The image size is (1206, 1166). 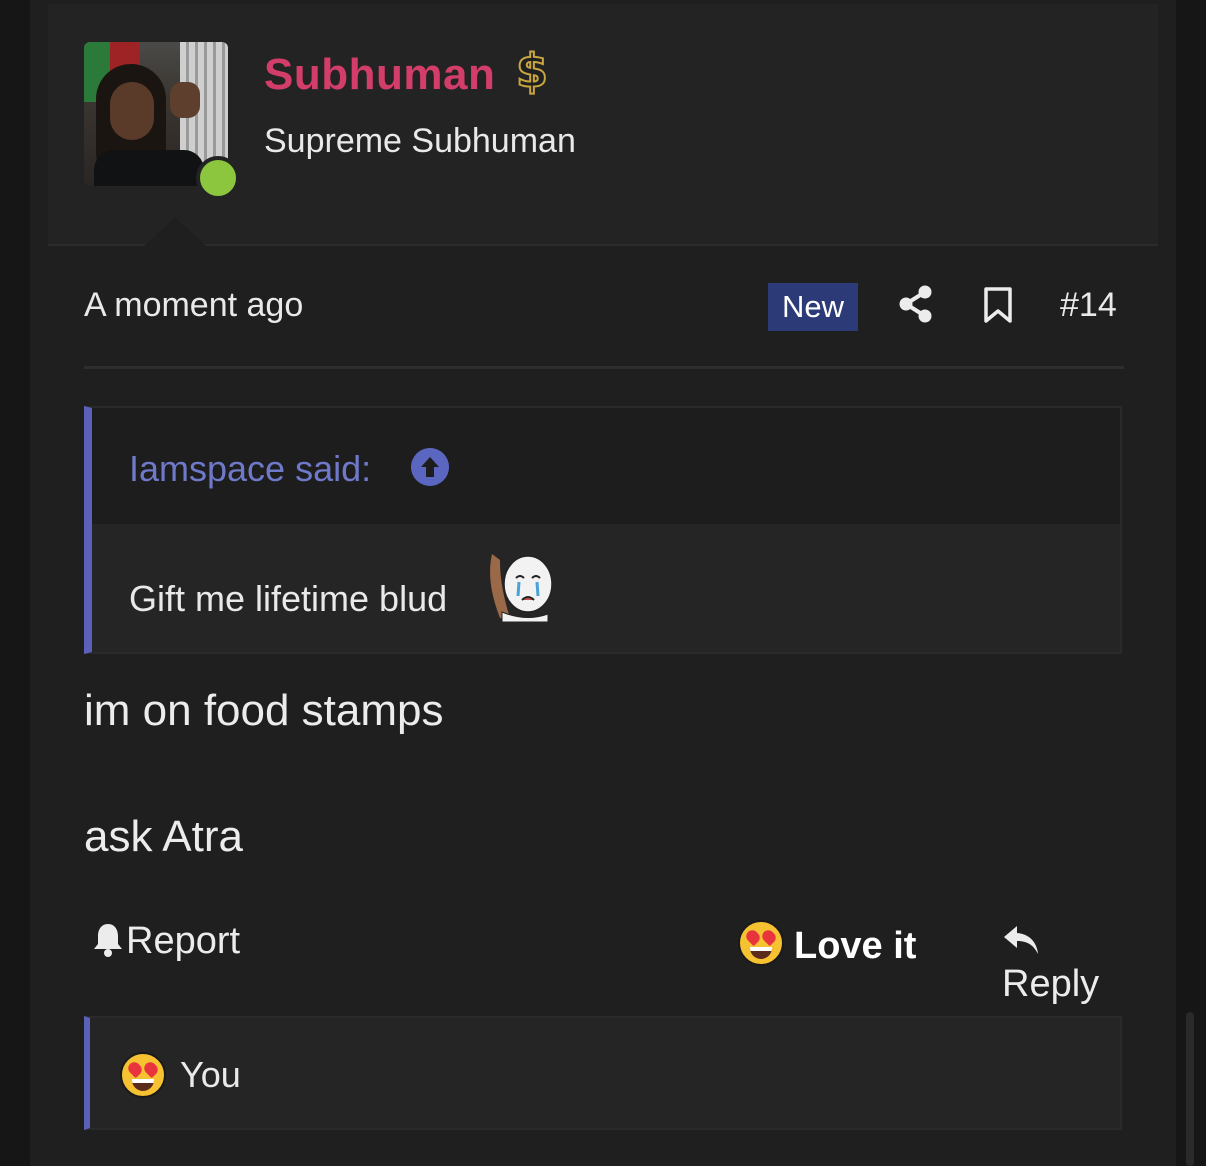 What do you see at coordinates (813, 307) in the screenshot?
I see `new-badge: New` at bounding box center [813, 307].